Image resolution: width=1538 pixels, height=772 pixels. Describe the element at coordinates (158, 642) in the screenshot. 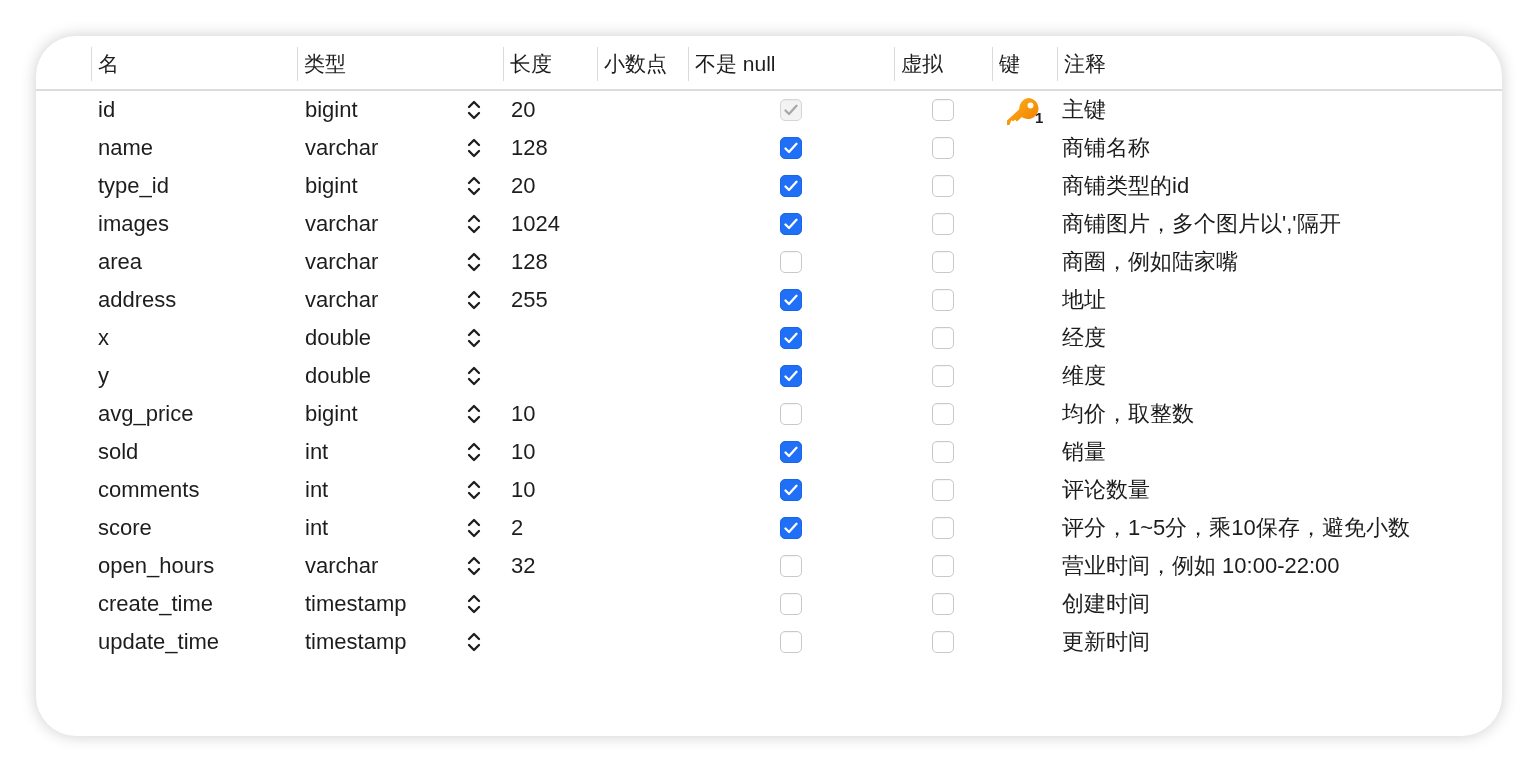

I see `field-name-cell-text: update_time` at that location.